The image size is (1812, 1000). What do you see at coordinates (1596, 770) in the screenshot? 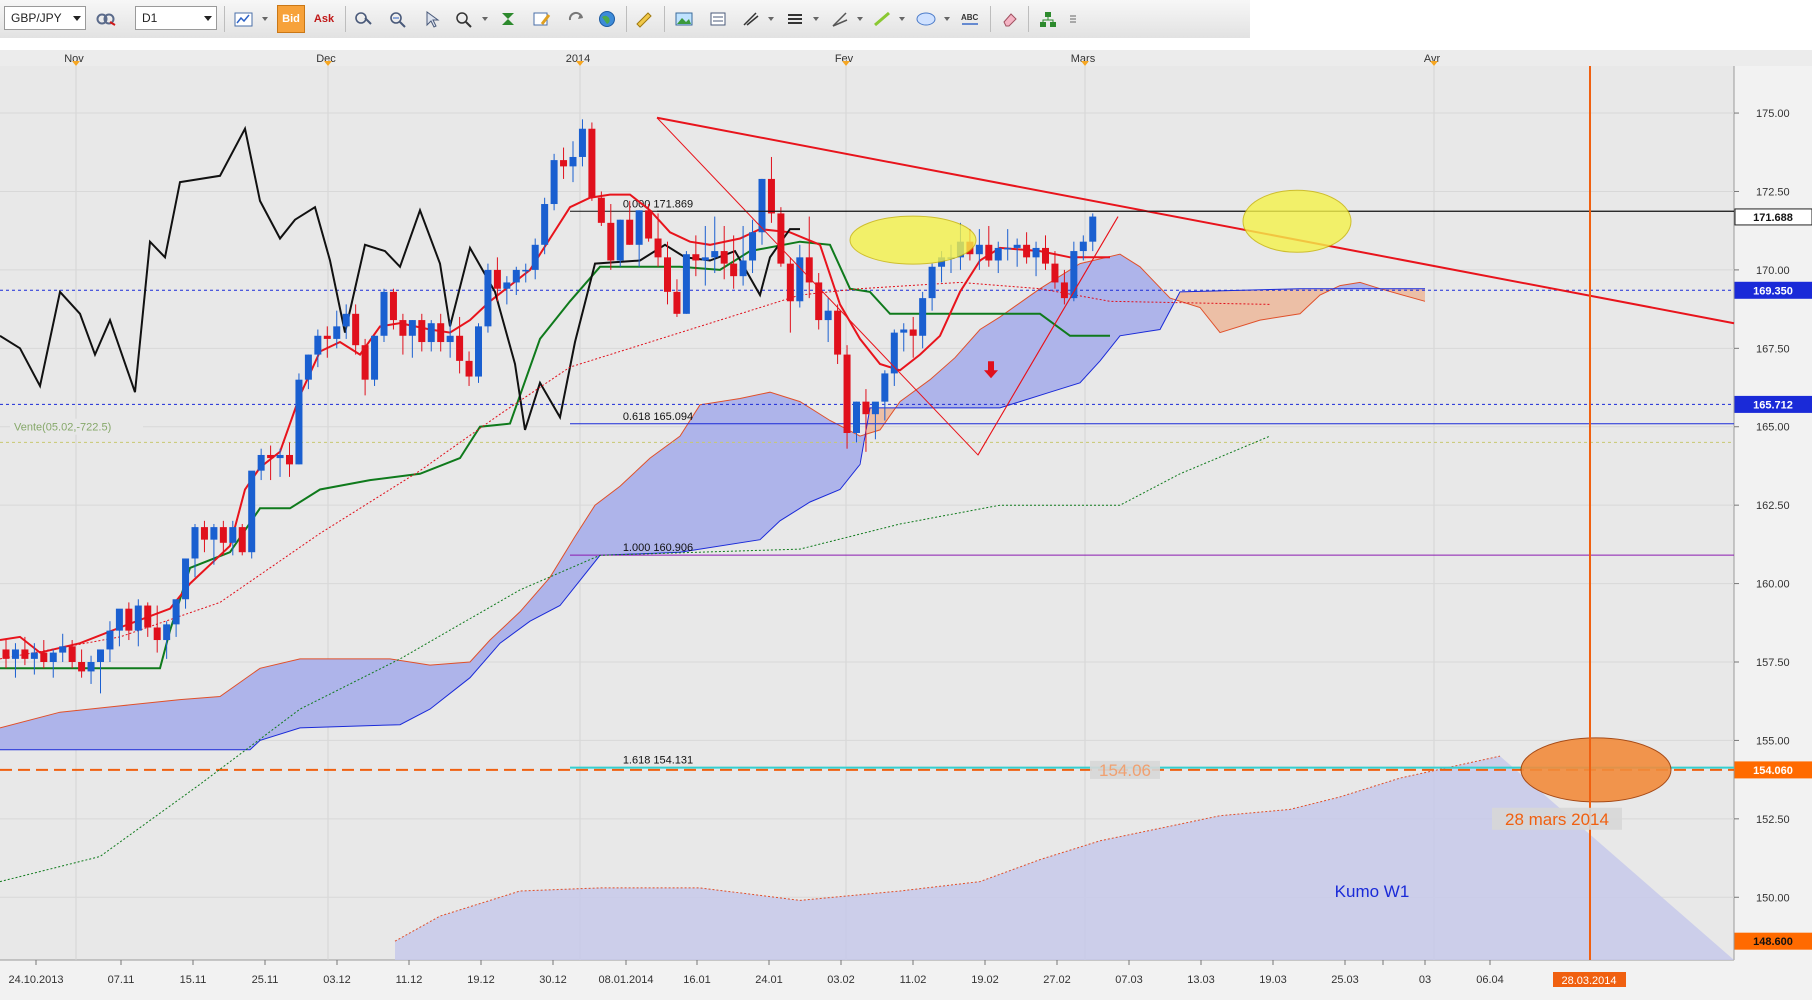
I see `target-ellipse` at bounding box center [1596, 770].